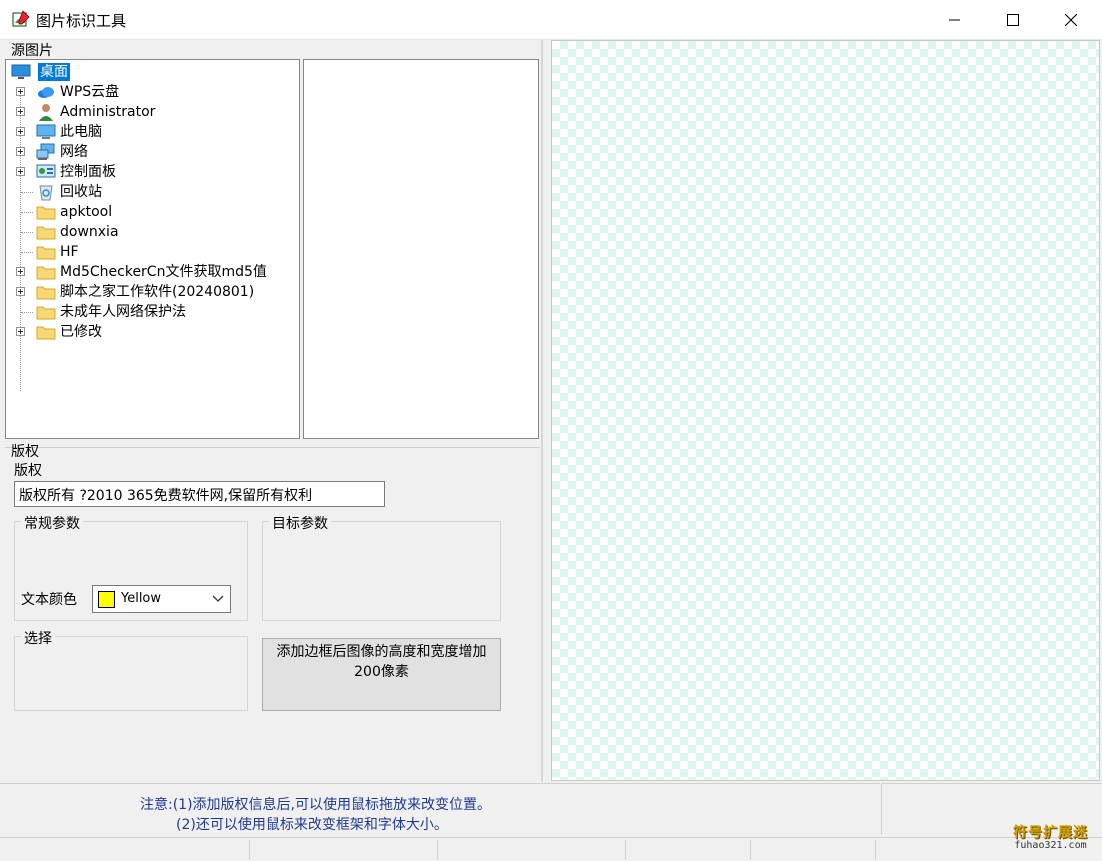 Image resolution: width=1102 pixels, height=861 pixels. Describe the element at coordinates (88, 172) in the screenshot. I see `tree-item-label: 控制面板` at that location.